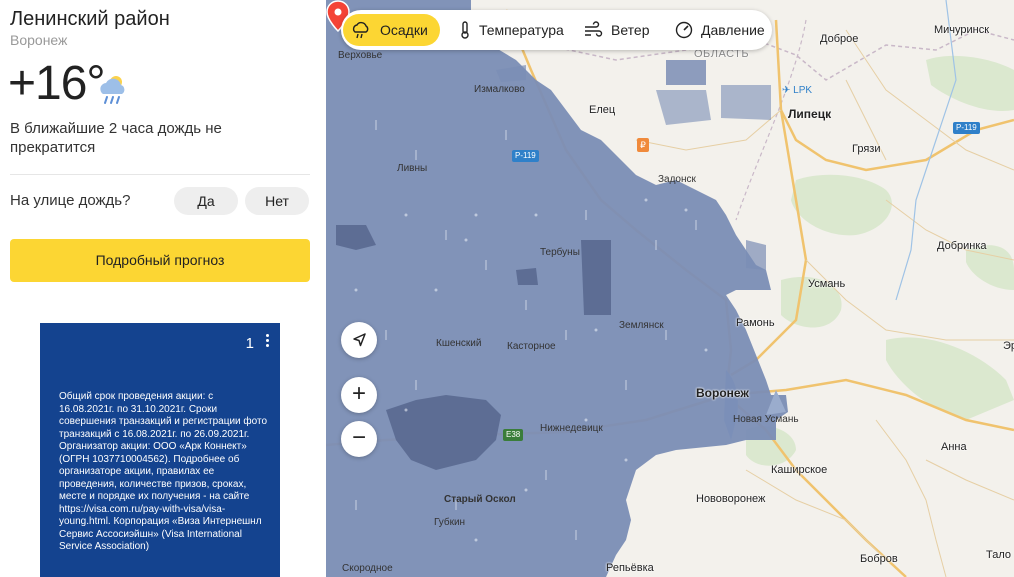 This screenshot has height=577, width=1014. I want to click on tab-precipitation: Осадки, so click(391, 30).